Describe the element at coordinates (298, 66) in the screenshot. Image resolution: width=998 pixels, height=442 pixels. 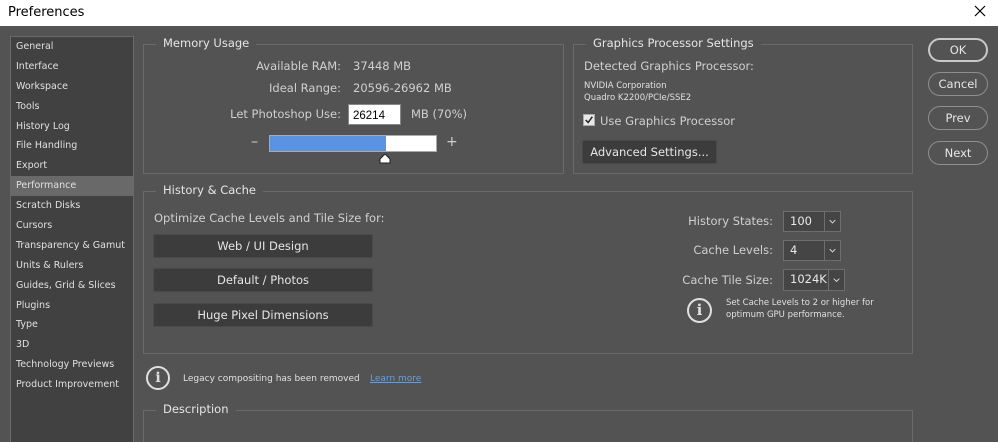
I see `available-ram-label: Available RAM:` at that location.